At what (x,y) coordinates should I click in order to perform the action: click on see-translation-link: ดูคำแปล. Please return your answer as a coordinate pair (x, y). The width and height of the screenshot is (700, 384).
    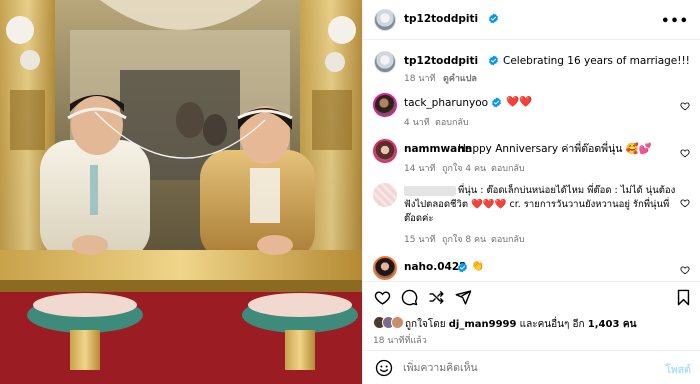
    Looking at the image, I should click on (460, 78).